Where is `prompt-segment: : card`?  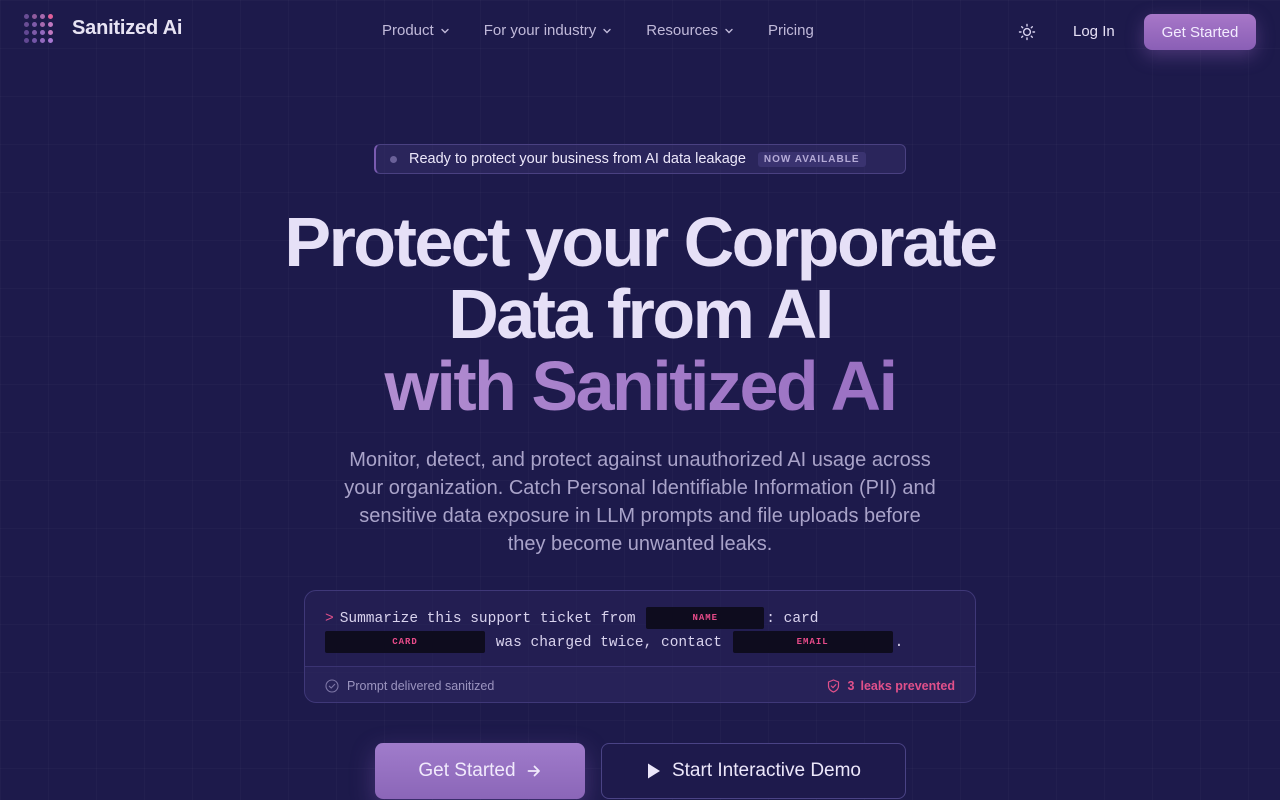 prompt-segment: : card is located at coordinates (792, 618).